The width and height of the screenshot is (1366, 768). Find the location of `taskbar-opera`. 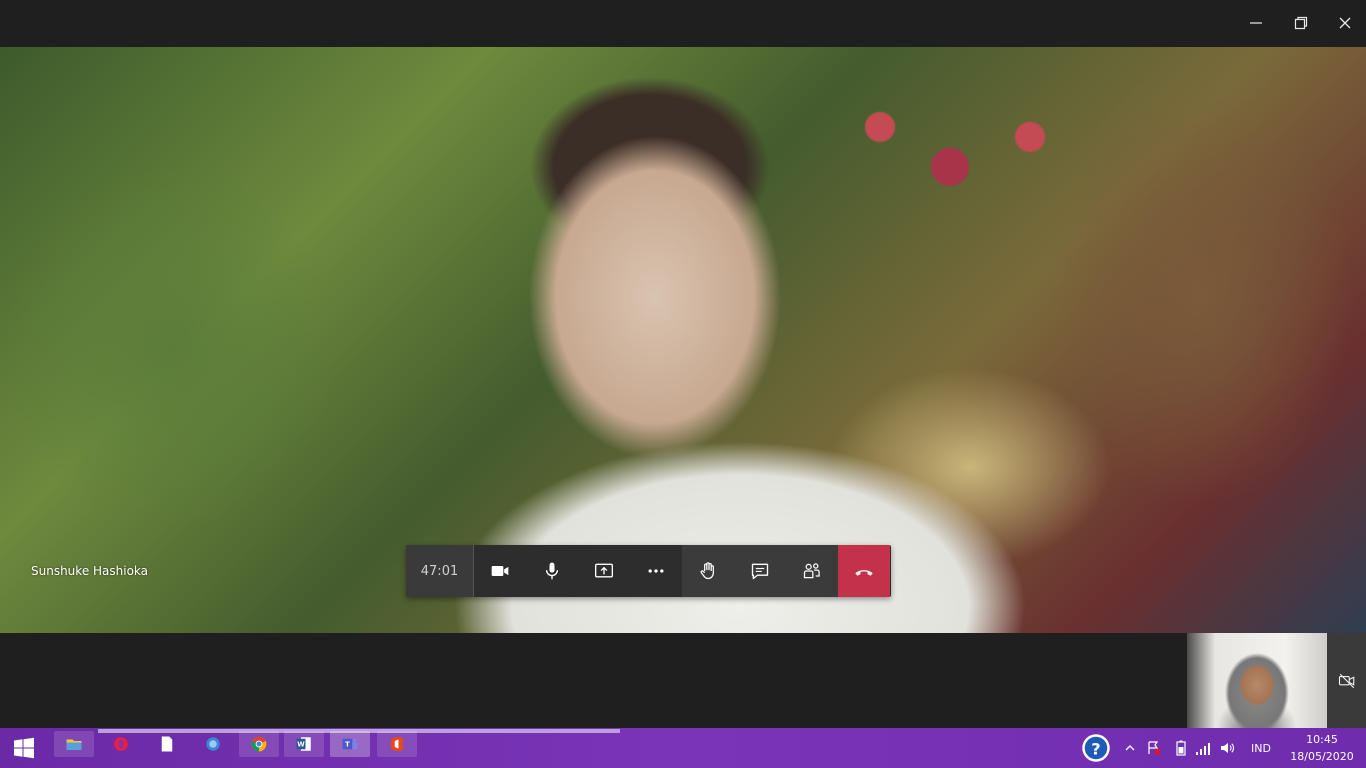

taskbar-opera is located at coordinates (121, 744).